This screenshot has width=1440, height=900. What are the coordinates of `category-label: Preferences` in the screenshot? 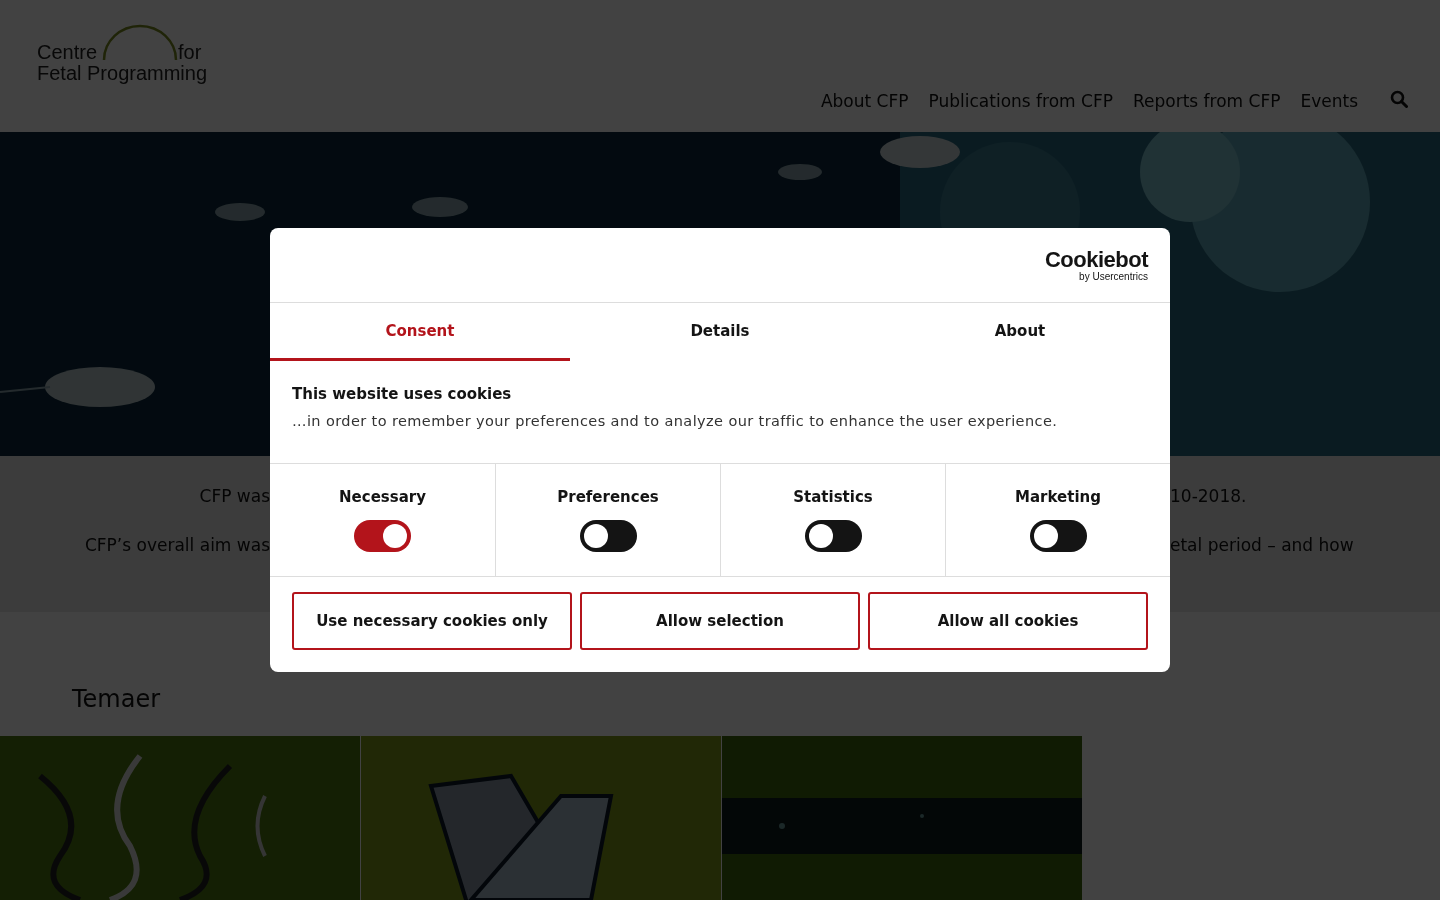 It's located at (608, 497).